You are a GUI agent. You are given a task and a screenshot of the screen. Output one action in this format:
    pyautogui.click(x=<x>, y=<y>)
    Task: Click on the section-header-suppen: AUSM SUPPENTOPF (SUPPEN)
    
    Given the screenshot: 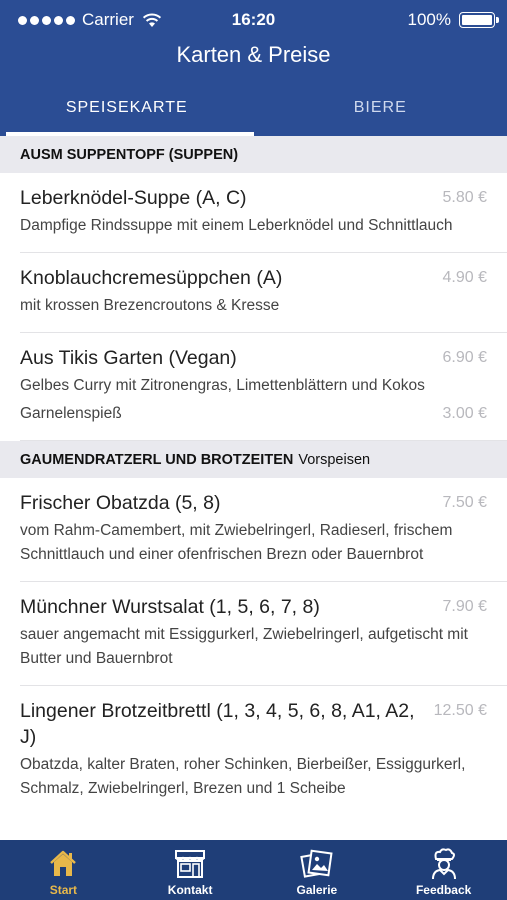 What is the action you would take?
    pyautogui.click(x=253, y=154)
    